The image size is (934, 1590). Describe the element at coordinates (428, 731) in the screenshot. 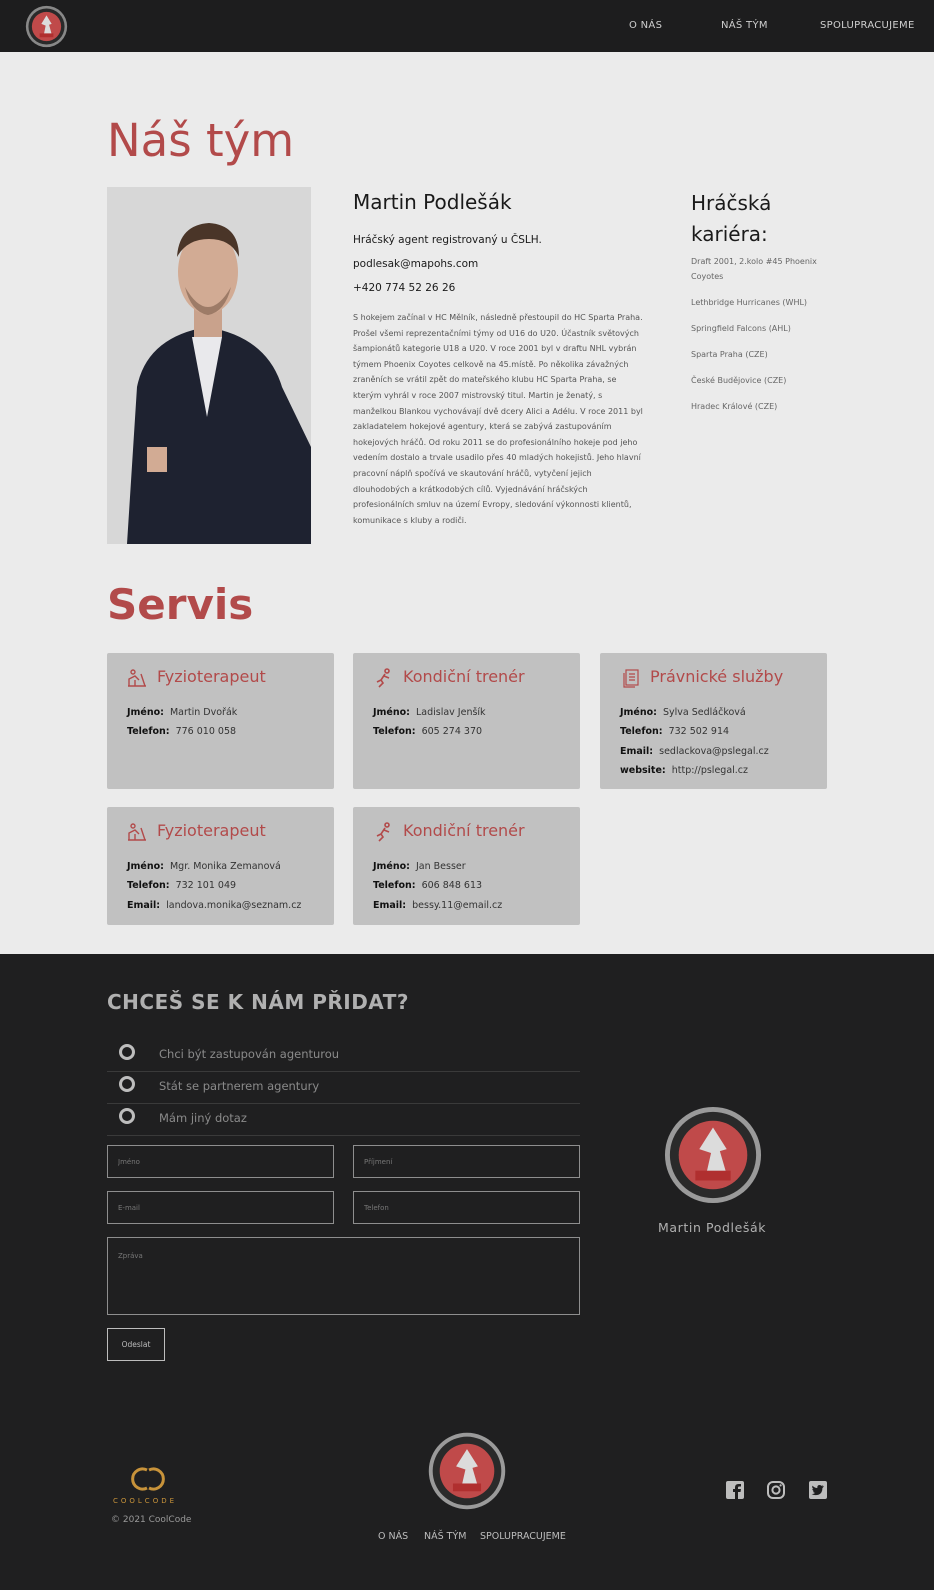

I see `service-row: Telefon: 605 274 370` at that location.